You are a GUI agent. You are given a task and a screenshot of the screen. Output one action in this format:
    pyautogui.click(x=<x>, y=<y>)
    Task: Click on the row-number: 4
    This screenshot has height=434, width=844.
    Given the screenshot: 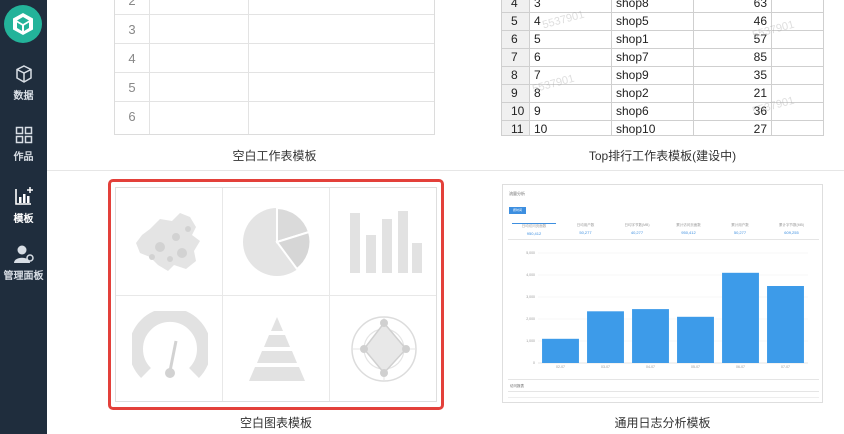 What is the action you would take?
    pyautogui.click(x=516, y=6)
    